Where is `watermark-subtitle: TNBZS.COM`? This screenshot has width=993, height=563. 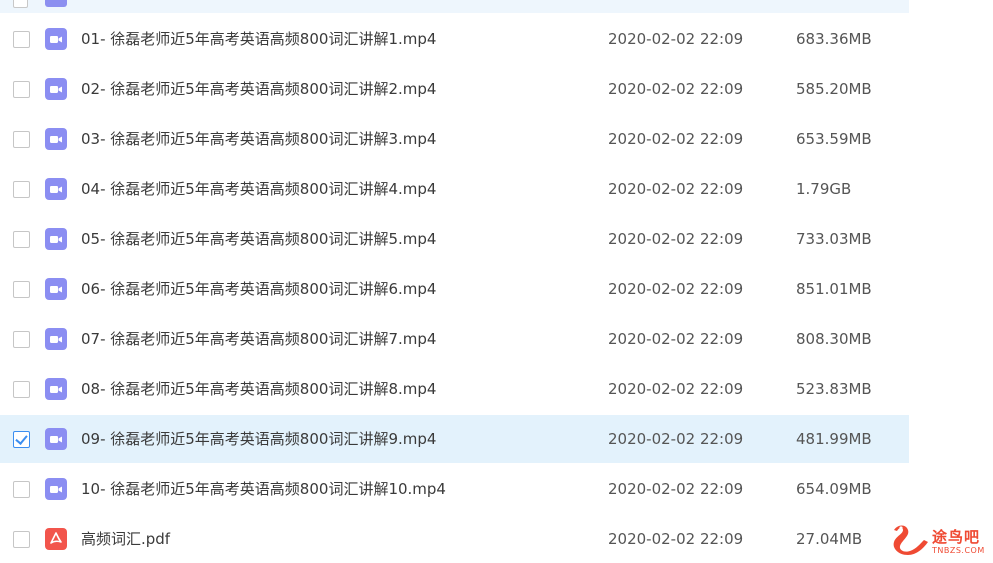 watermark-subtitle: TNBZS.COM is located at coordinates (958, 550).